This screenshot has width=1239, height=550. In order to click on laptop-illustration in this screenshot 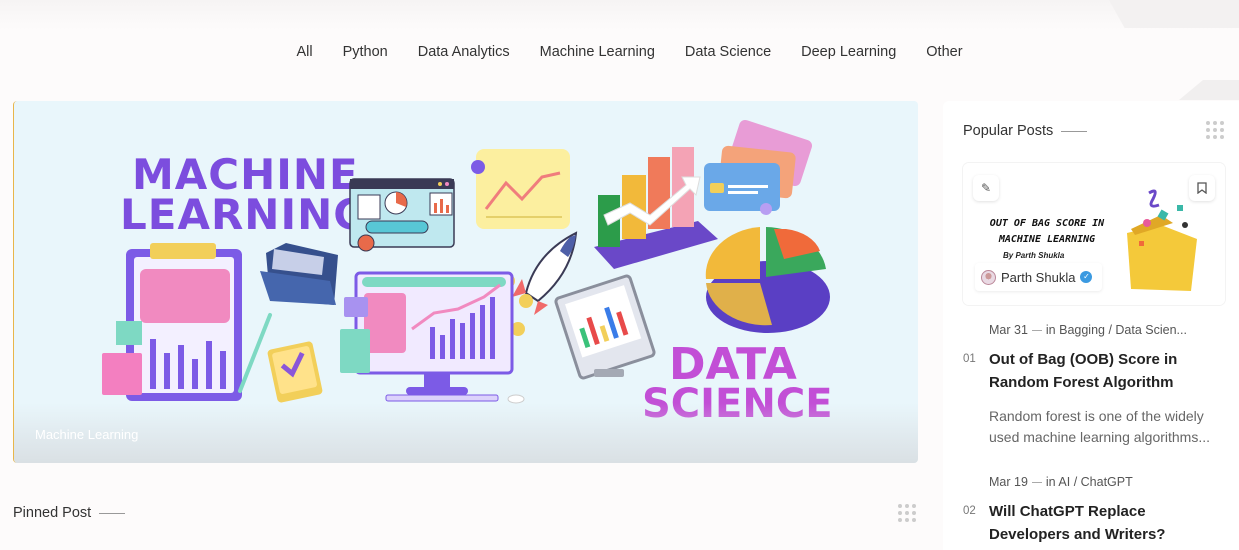, I will do `click(605, 327)`.